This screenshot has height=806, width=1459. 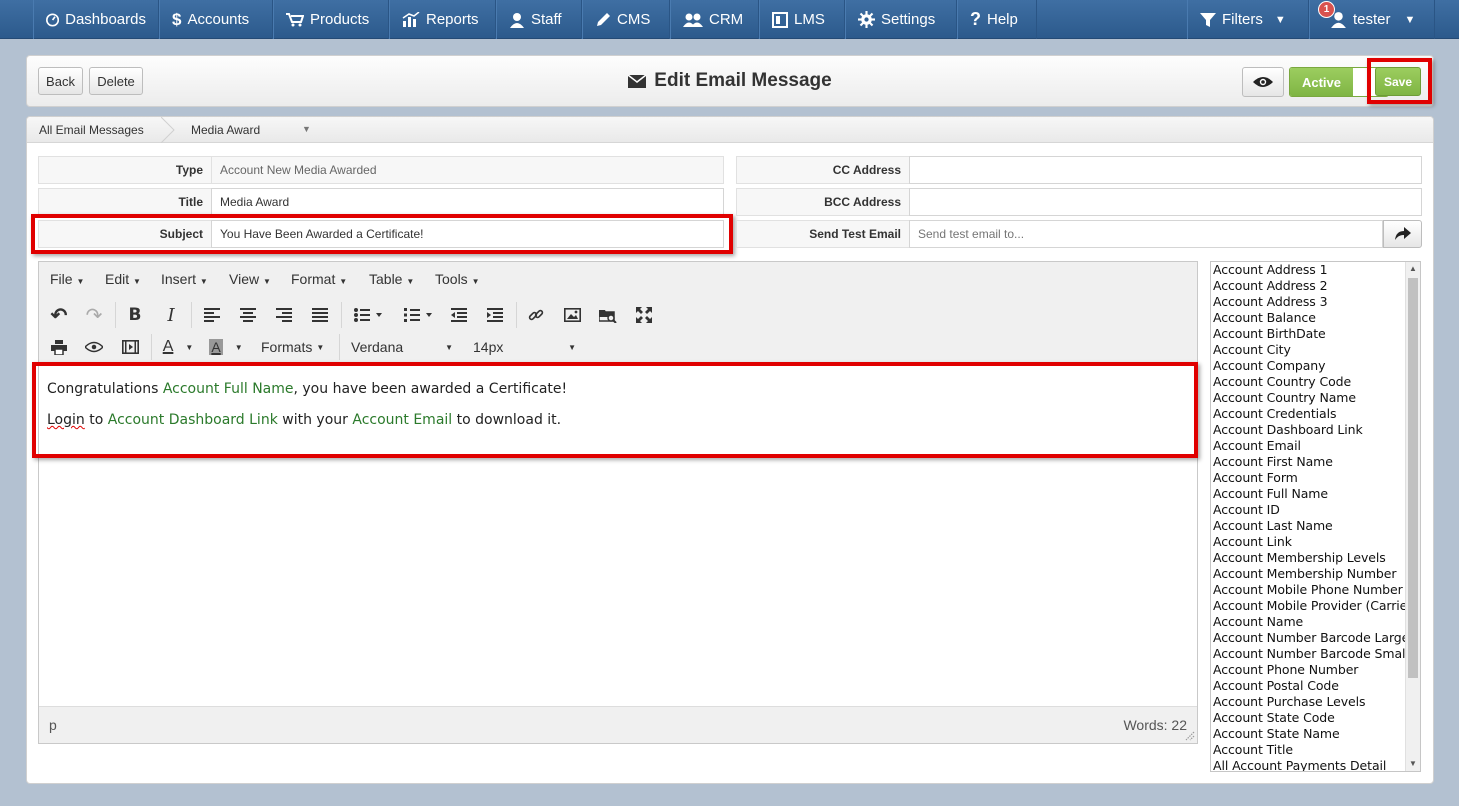 I want to click on merge-field-option: Account Phone Number, so click(x=1285, y=669).